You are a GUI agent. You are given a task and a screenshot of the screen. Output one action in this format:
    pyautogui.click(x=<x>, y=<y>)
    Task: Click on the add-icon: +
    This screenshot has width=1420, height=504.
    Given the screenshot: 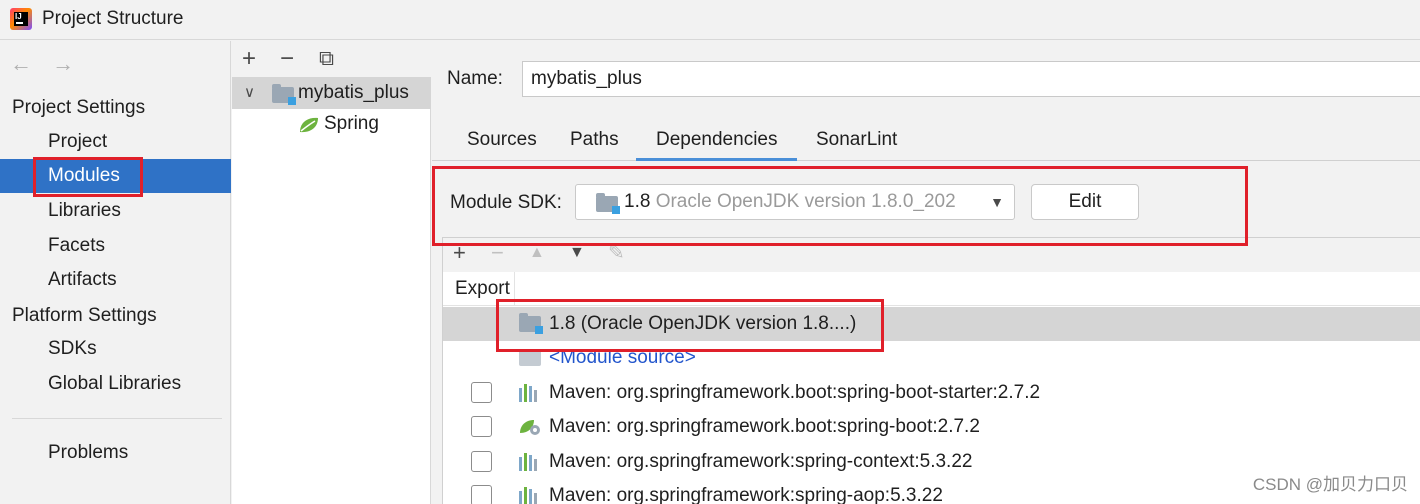 What is the action you would take?
    pyautogui.click(x=249, y=59)
    